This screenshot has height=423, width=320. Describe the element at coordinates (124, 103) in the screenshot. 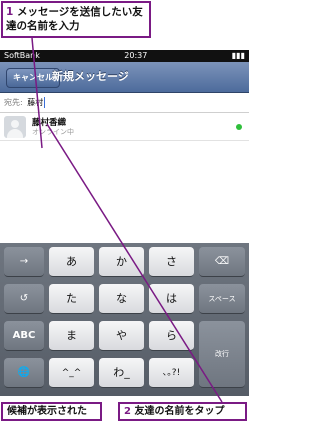

I see `recipient-field: 宛先: 藤村` at that location.